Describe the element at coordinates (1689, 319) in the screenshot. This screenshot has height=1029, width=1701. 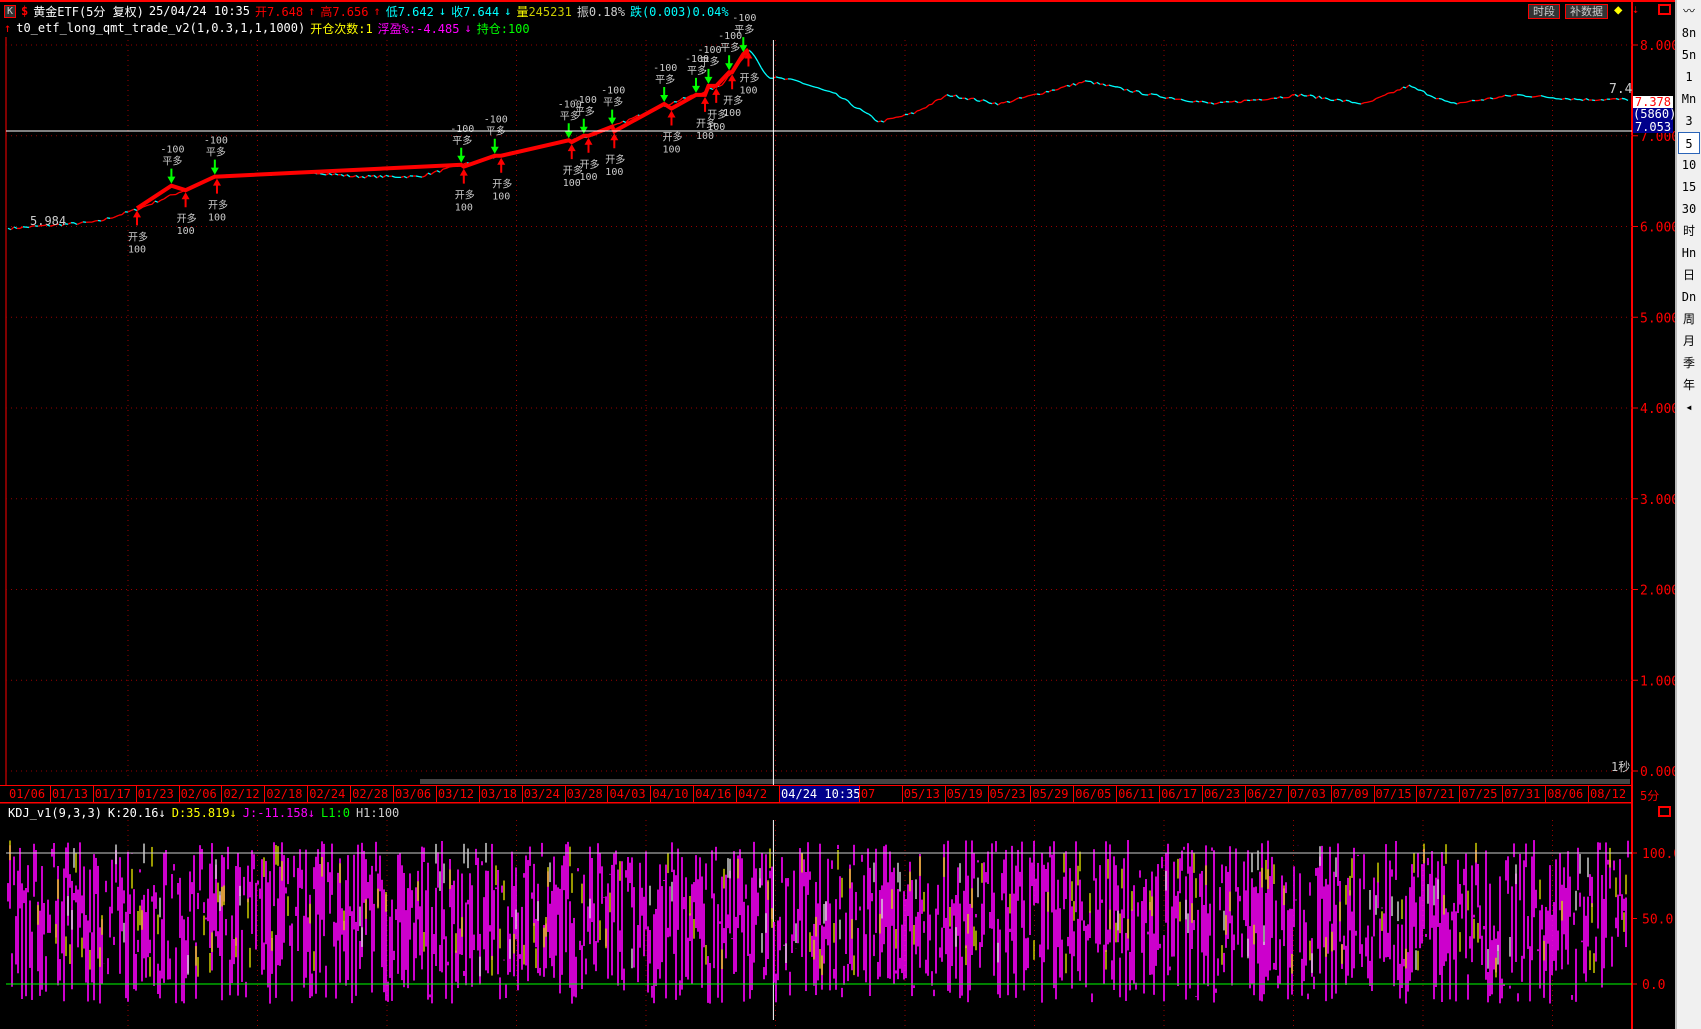
I see `period-周: 周` at that location.